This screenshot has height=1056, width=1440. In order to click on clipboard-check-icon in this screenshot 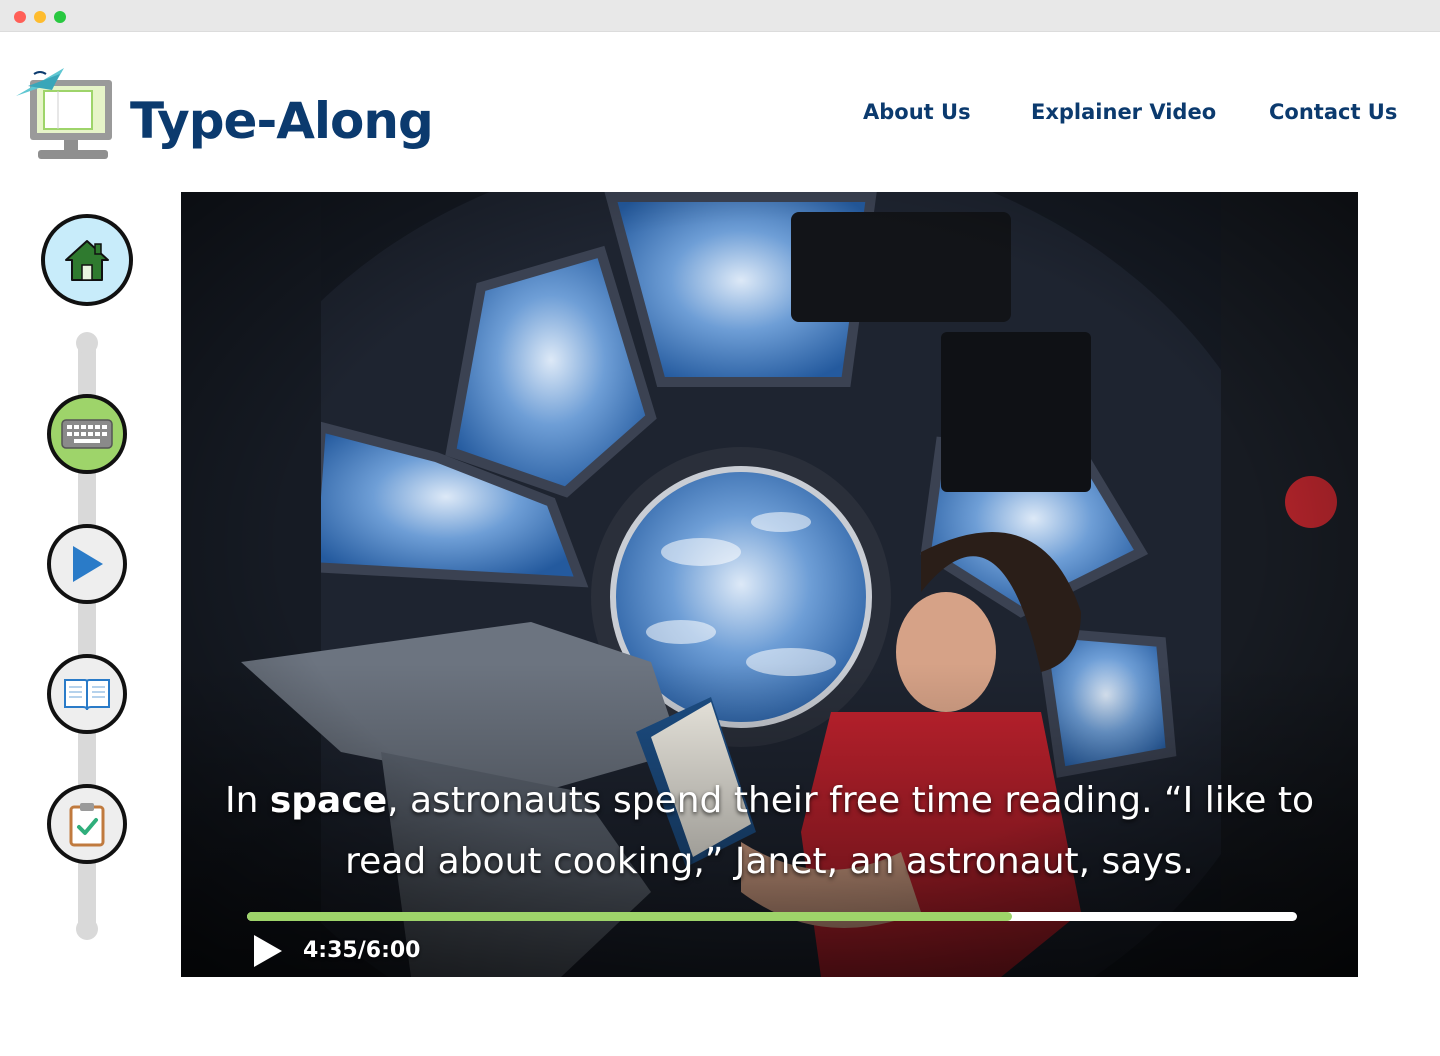, I will do `click(87, 825)`.